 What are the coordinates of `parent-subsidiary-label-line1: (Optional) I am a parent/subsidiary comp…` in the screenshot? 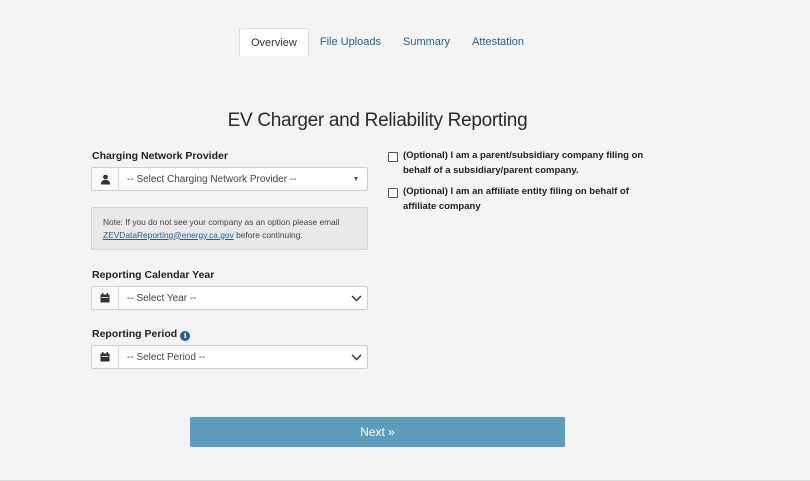 It's located at (523, 155).